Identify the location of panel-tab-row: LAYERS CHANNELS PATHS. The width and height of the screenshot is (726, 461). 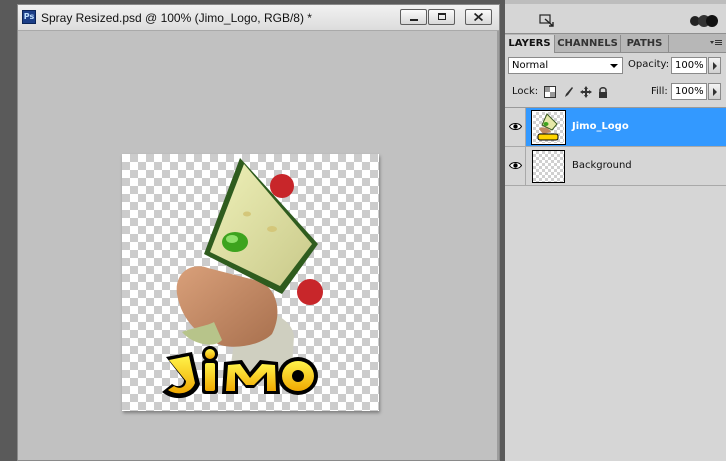
(615, 43).